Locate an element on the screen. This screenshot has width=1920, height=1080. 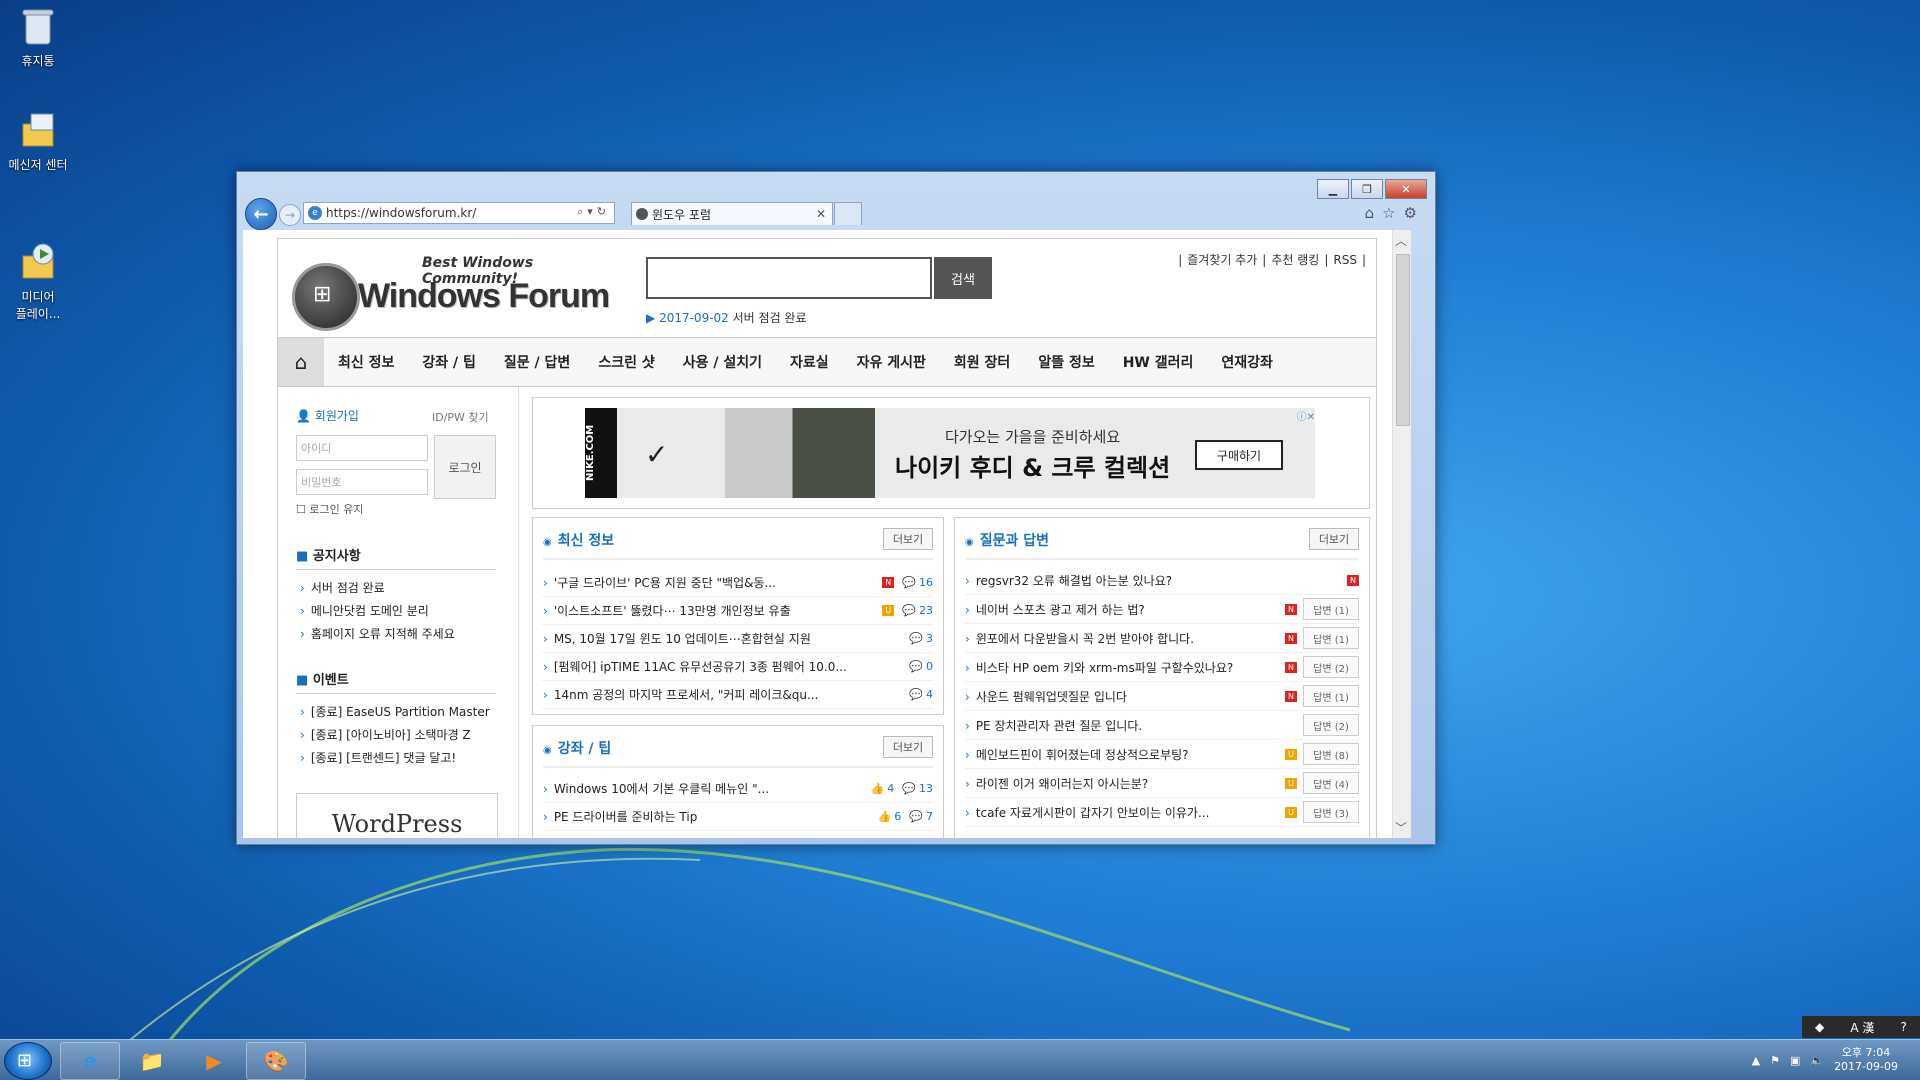
header-notice: ▶ 2017-09-02 서버 점검 완료 is located at coordinates (726, 317).